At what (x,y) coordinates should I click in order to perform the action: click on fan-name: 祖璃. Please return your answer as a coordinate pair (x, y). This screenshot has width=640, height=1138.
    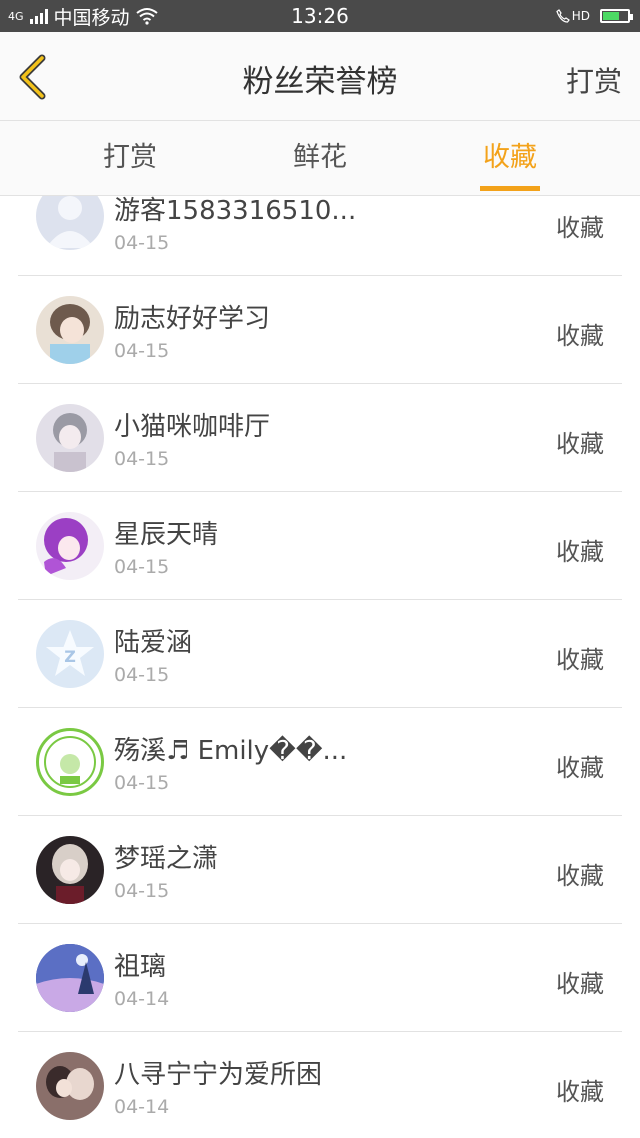
    Looking at the image, I should click on (140, 967).